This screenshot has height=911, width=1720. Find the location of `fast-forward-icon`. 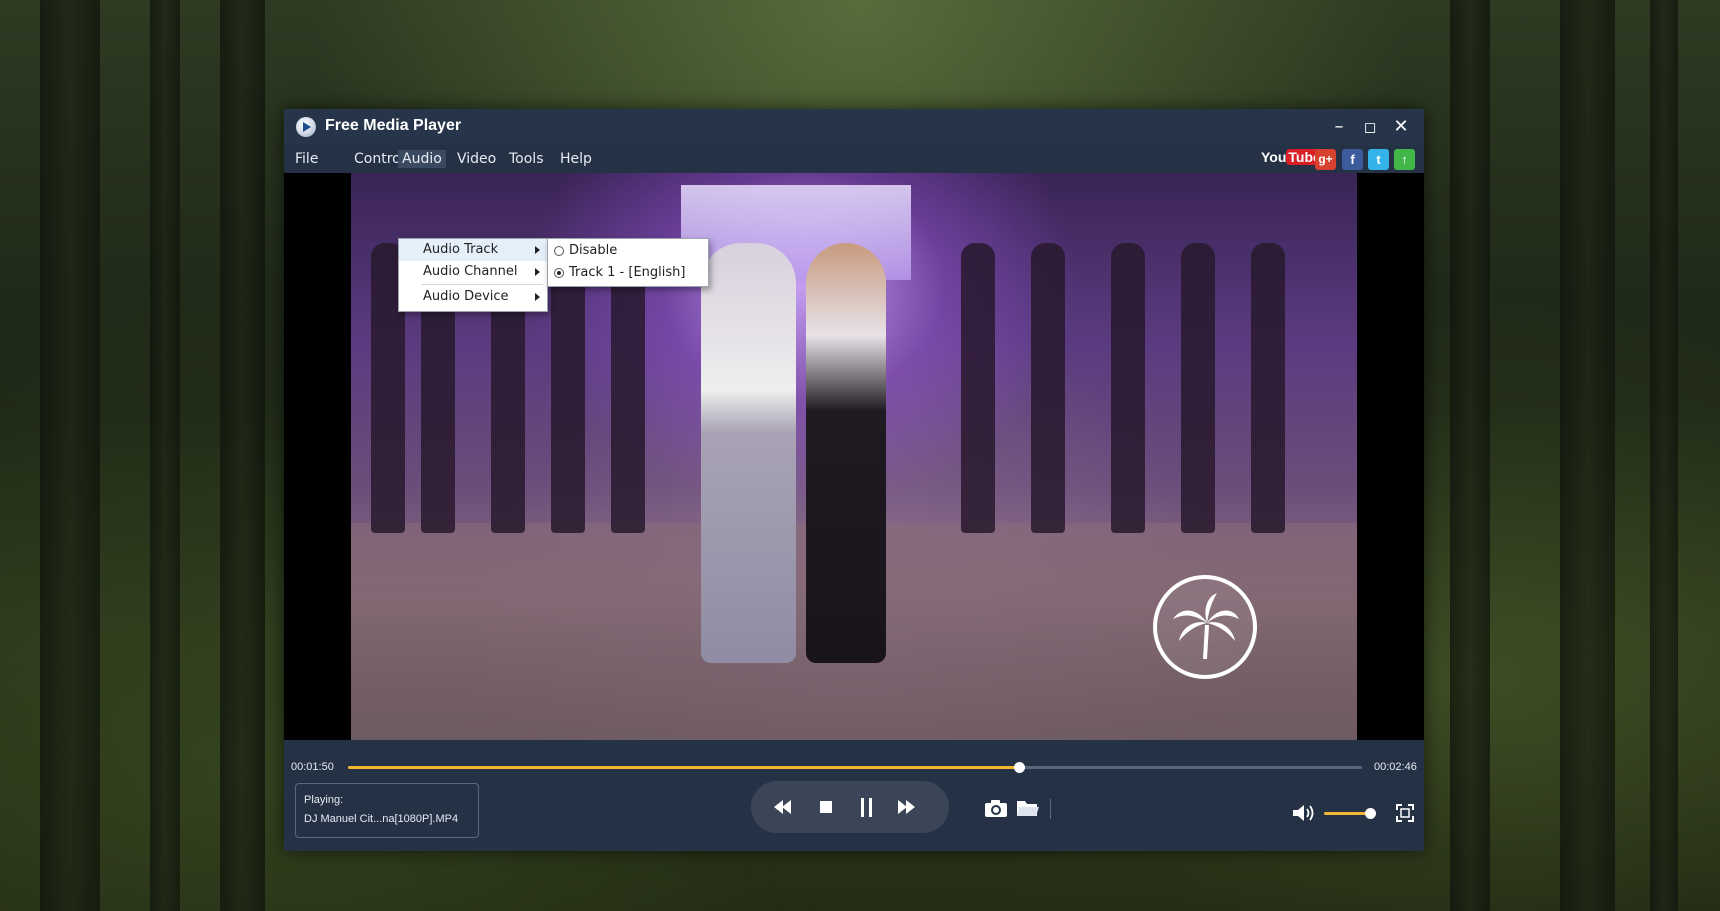

fast-forward-icon is located at coordinates (907, 807).